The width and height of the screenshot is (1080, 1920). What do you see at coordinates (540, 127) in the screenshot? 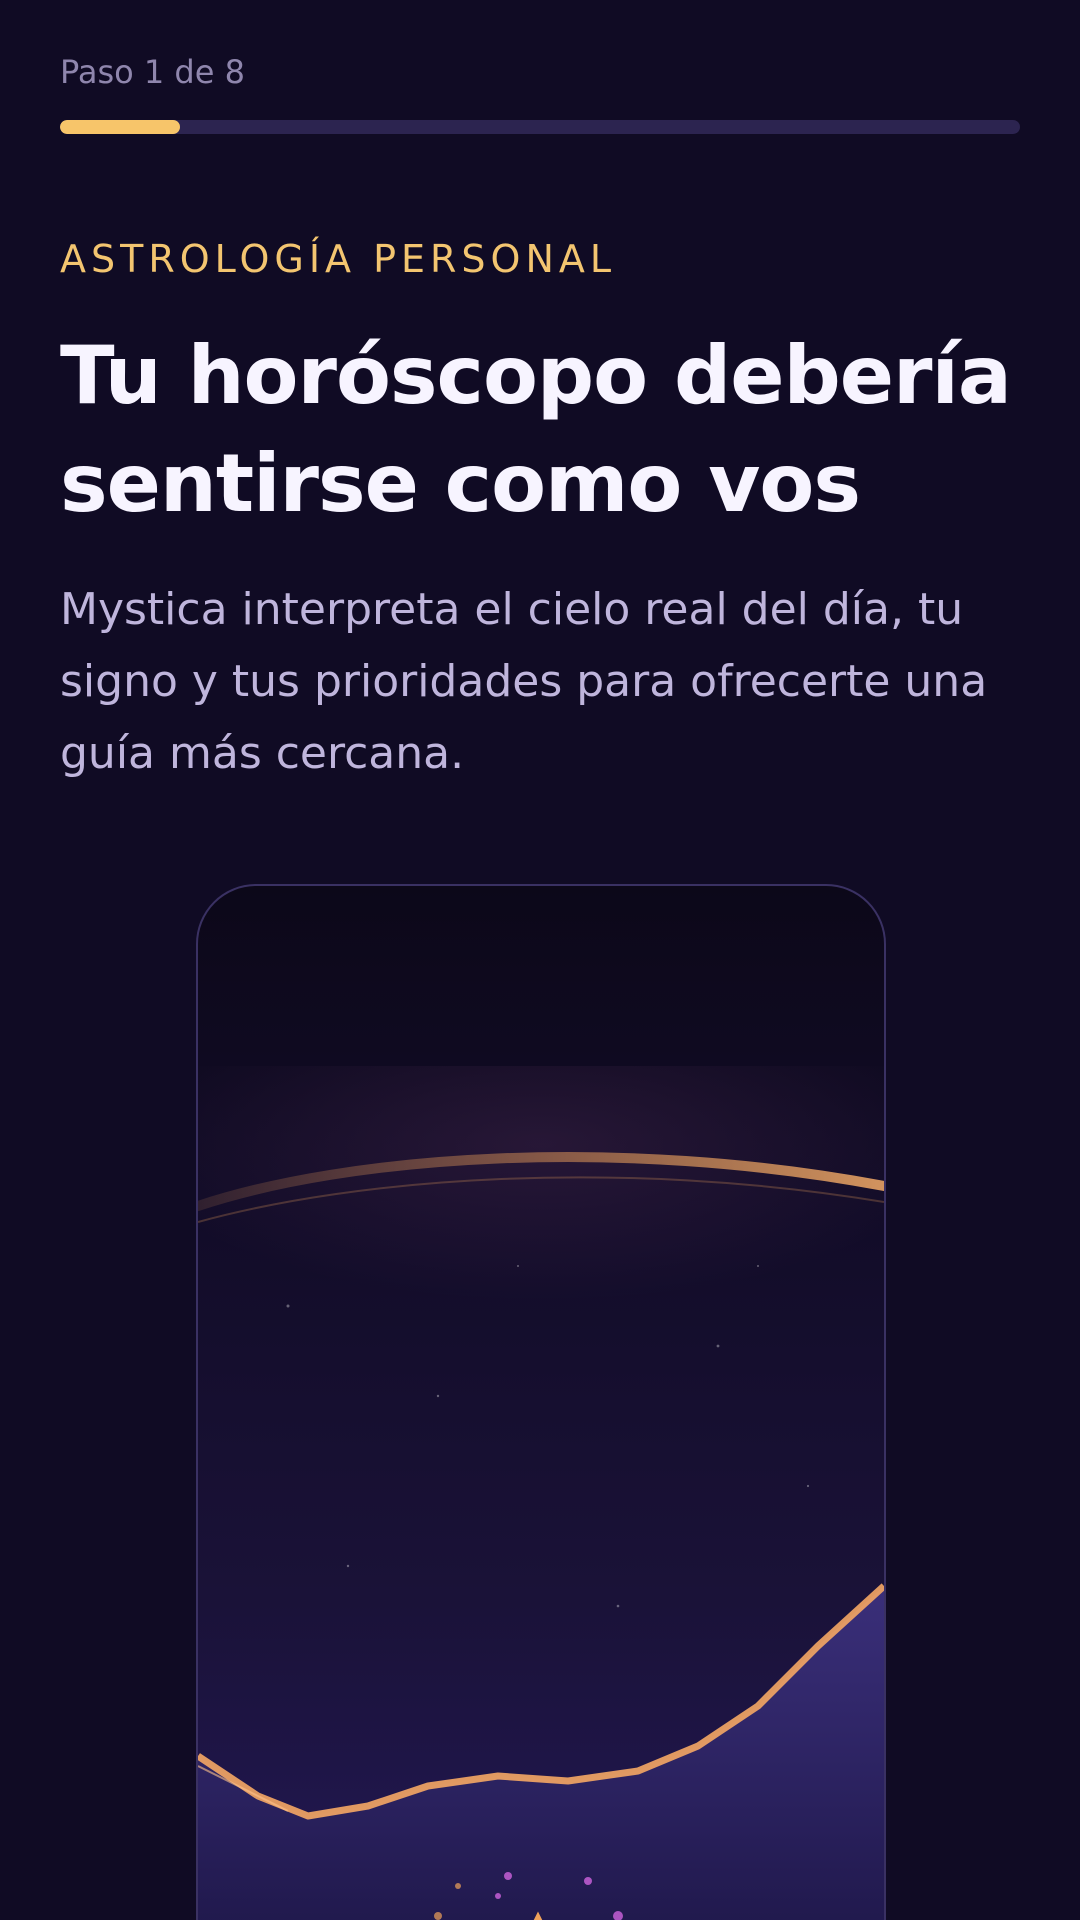
I see `progress-bar` at bounding box center [540, 127].